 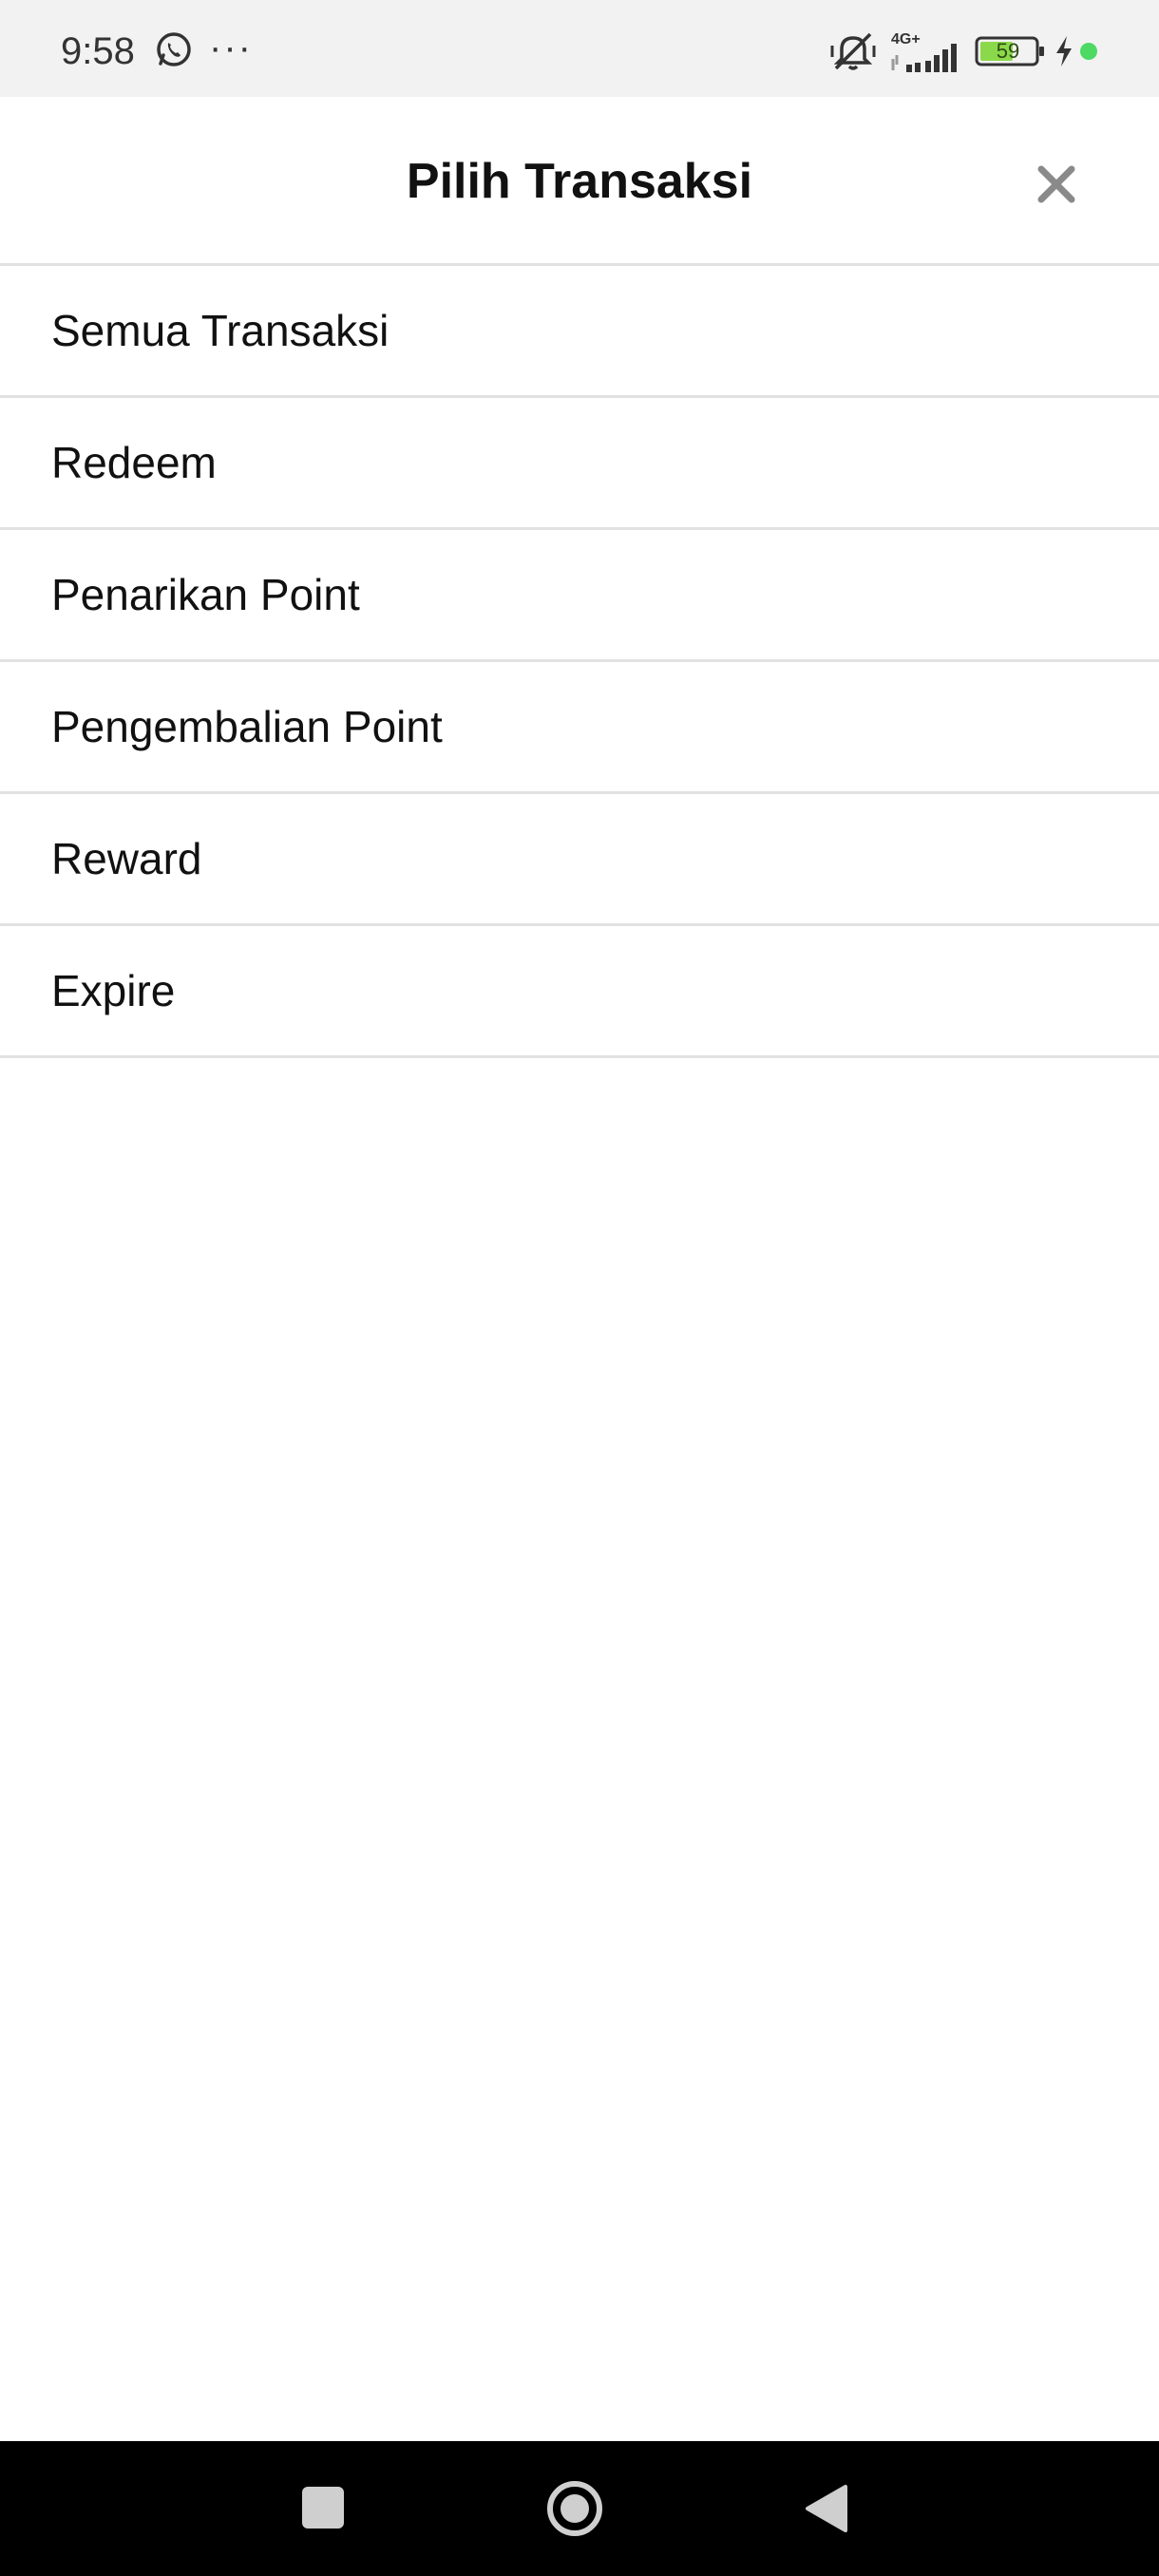 What do you see at coordinates (174, 49) in the screenshot?
I see `whatsapp-icon` at bounding box center [174, 49].